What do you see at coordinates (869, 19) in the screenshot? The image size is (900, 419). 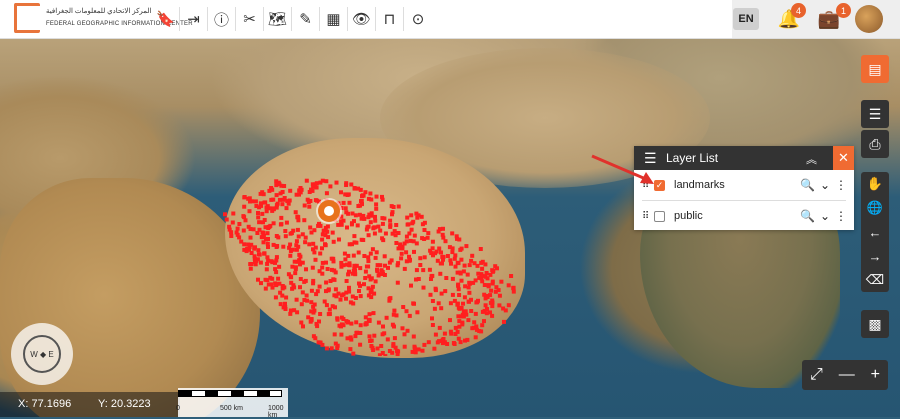 I see `user-avatar` at bounding box center [869, 19].